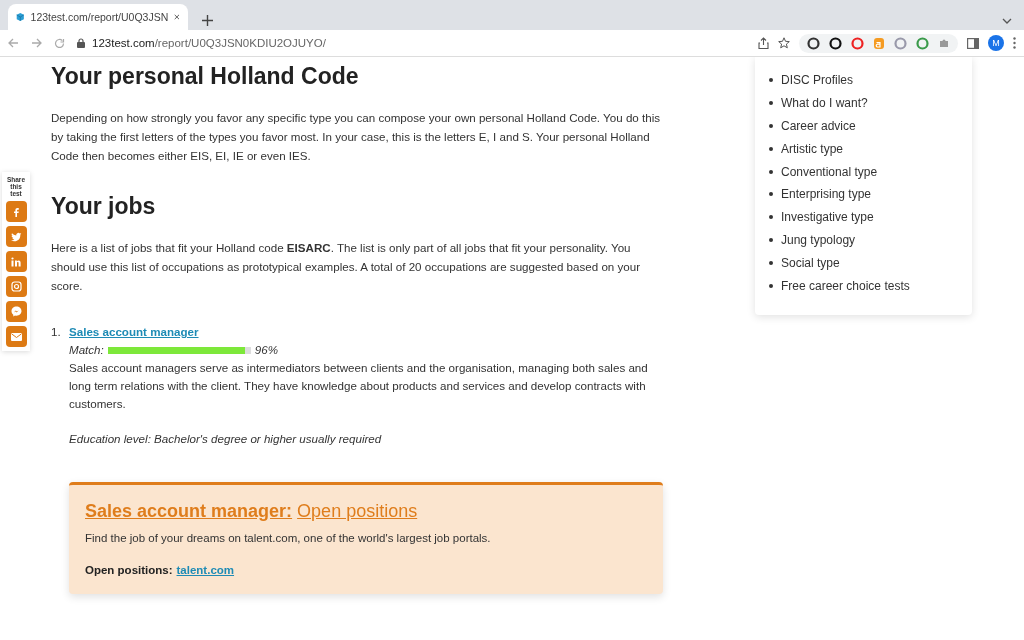  I want to click on plus-icon, so click(207, 20).